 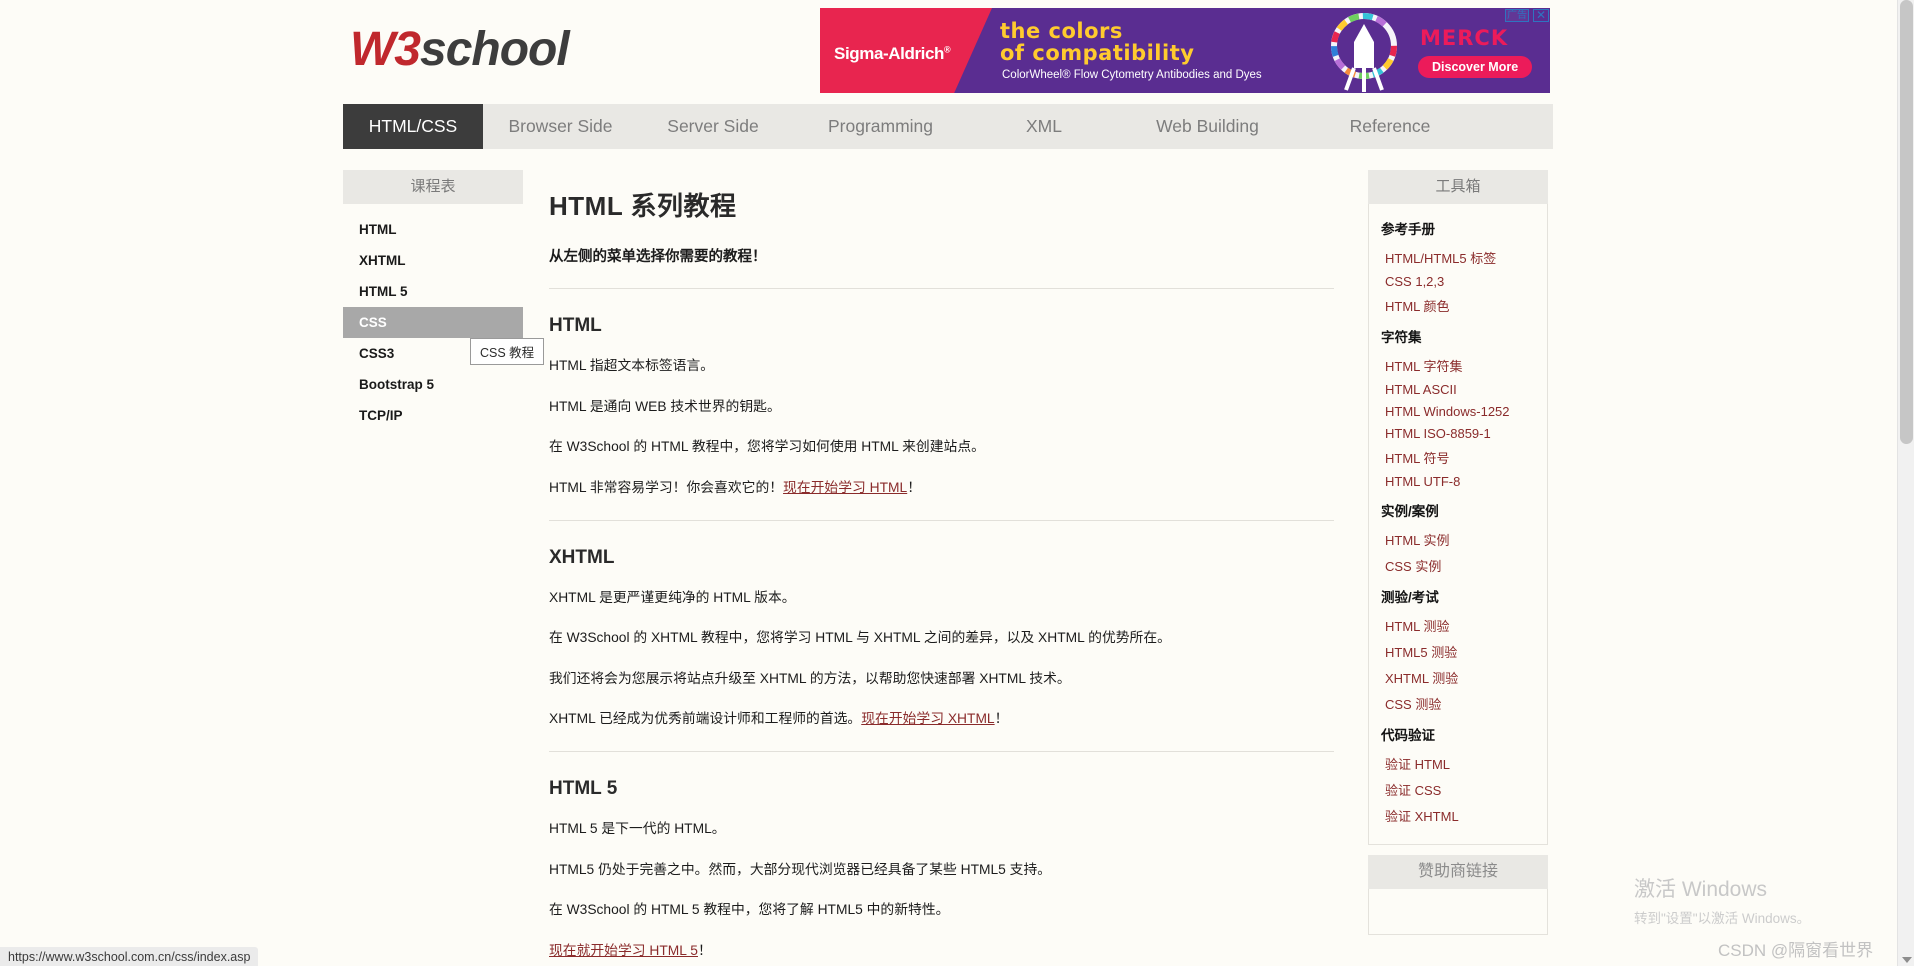 I want to click on ad-cta-button: Discover More, so click(x=1475, y=67).